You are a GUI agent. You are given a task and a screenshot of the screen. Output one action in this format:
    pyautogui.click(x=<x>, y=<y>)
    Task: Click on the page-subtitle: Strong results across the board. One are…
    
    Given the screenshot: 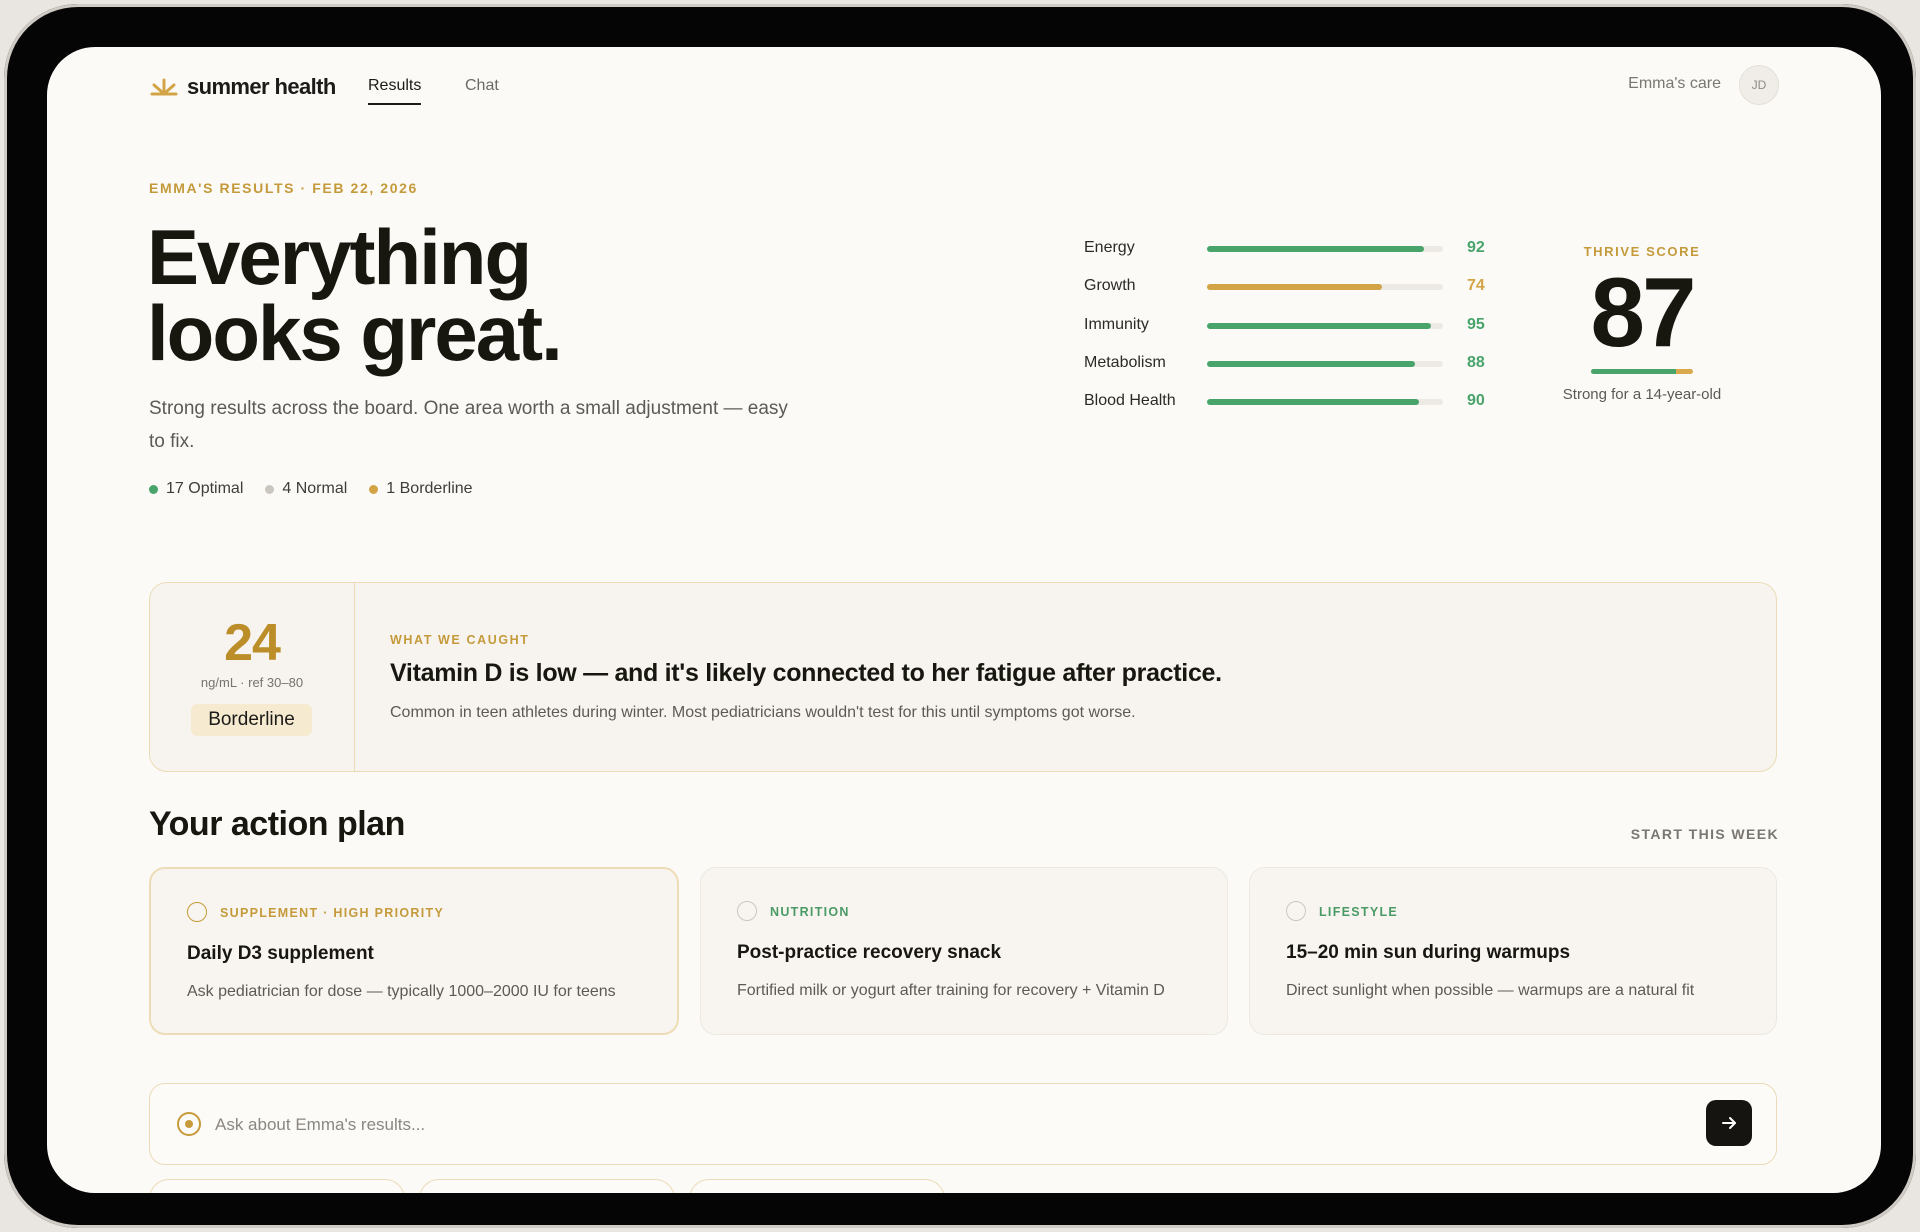 What is the action you would take?
    pyautogui.click(x=468, y=425)
    